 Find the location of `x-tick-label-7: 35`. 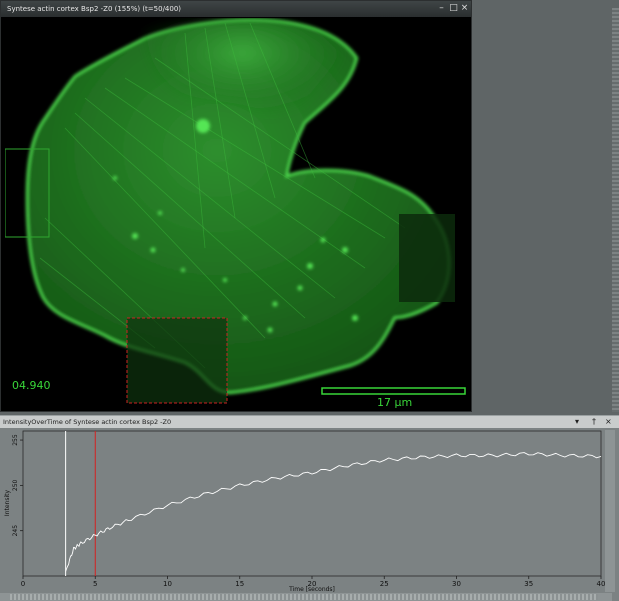

x-tick-label-7: 35 is located at coordinates (528, 584).